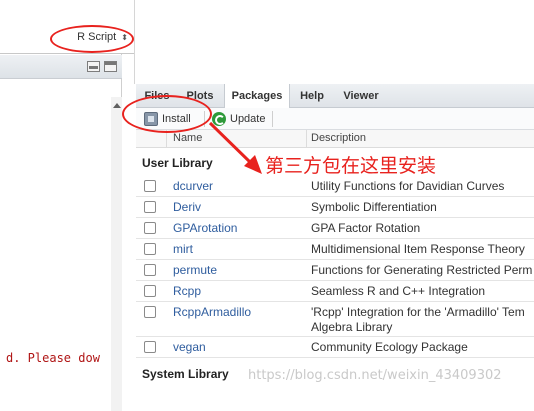  What do you see at coordinates (375, 375) in the screenshot?
I see `watermark-text: https://blog.csdn.net/weixin_43409302` at bounding box center [375, 375].